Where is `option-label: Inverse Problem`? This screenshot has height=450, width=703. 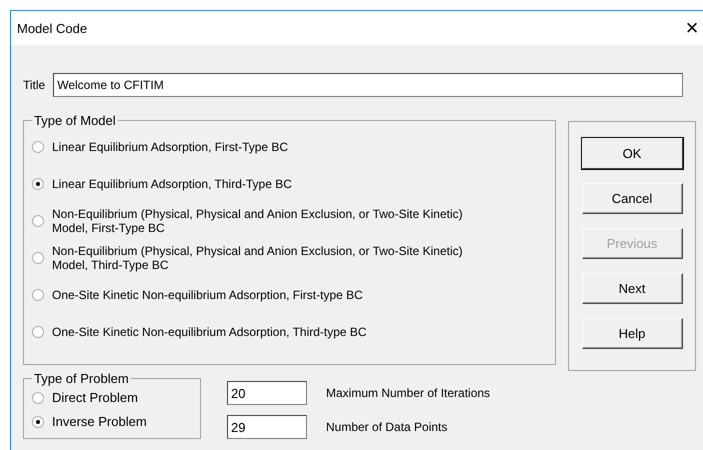 option-label: Inverse Problem is located at coordinates (99, 422).